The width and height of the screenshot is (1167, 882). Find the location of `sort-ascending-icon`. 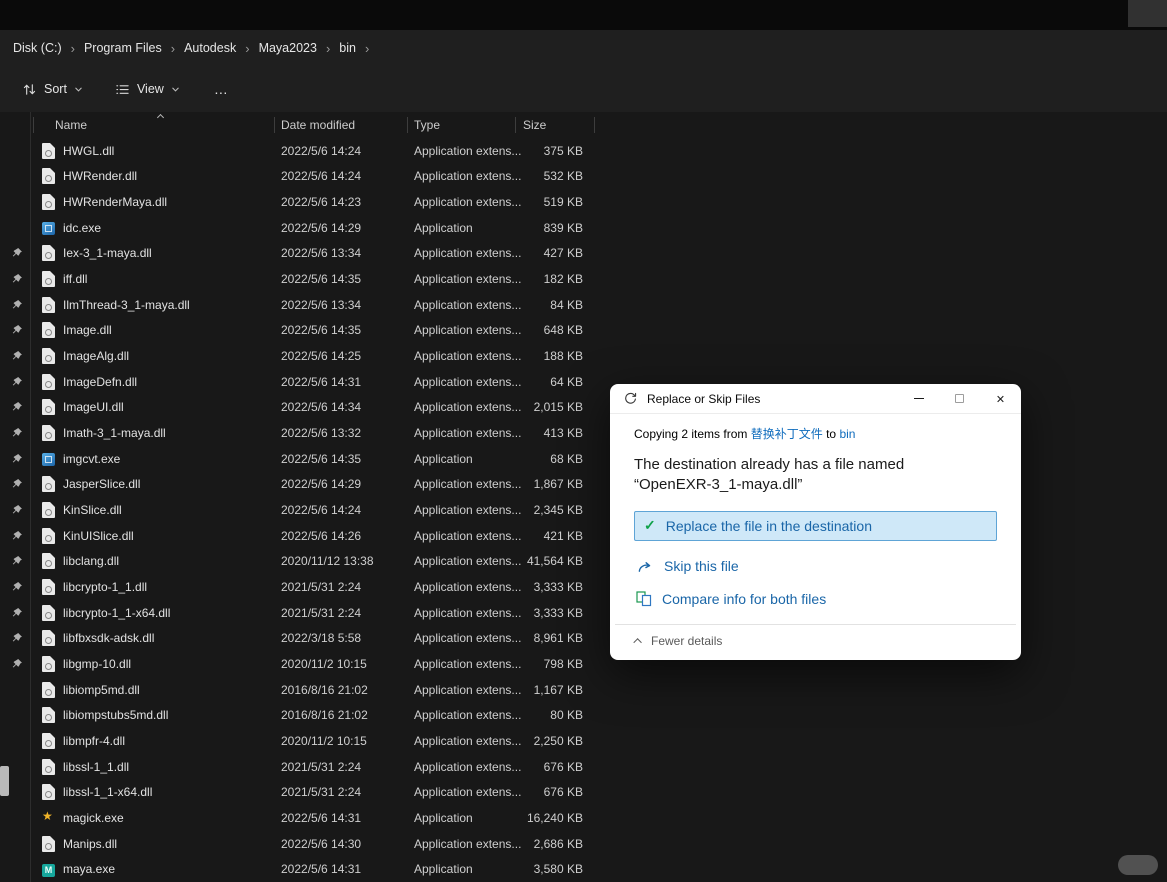

sort-ascending-icon is located at coordinates (160, 117).